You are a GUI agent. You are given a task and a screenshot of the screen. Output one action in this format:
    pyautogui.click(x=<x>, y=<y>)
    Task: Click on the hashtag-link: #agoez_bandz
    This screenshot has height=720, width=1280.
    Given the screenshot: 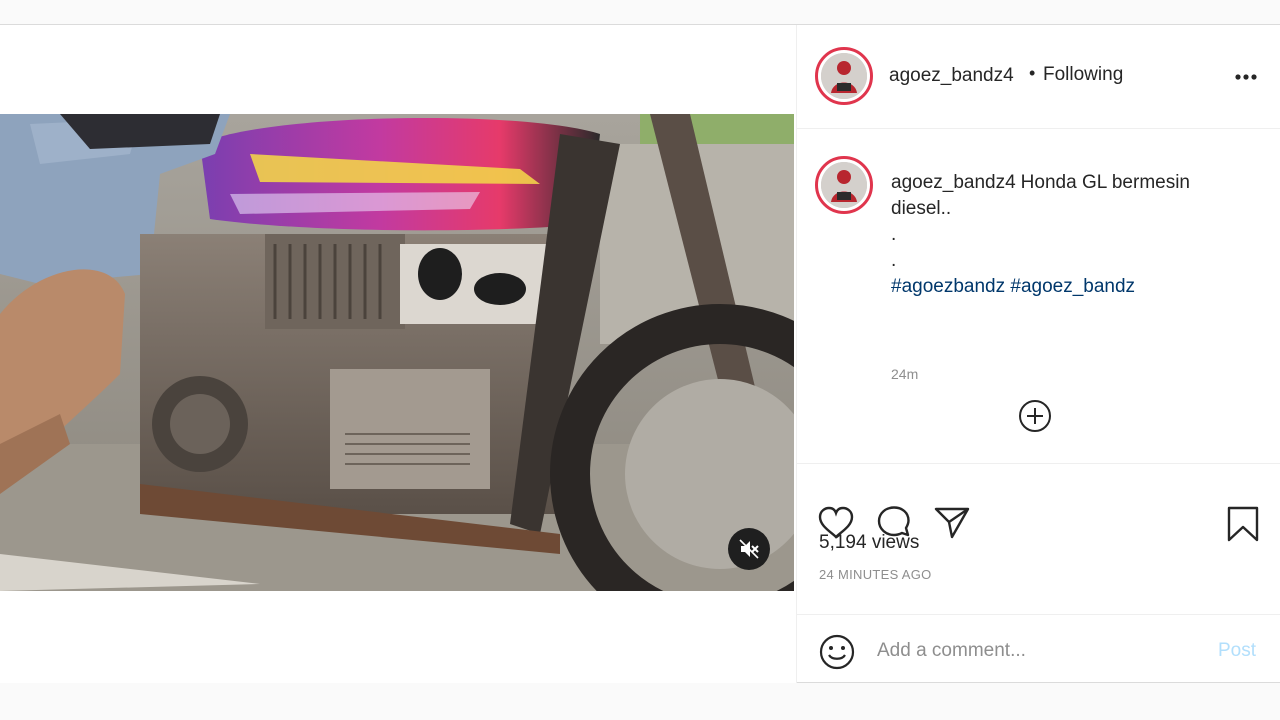 What is the action you would take?
    pyautogui.click(x=1072, y=286)
    